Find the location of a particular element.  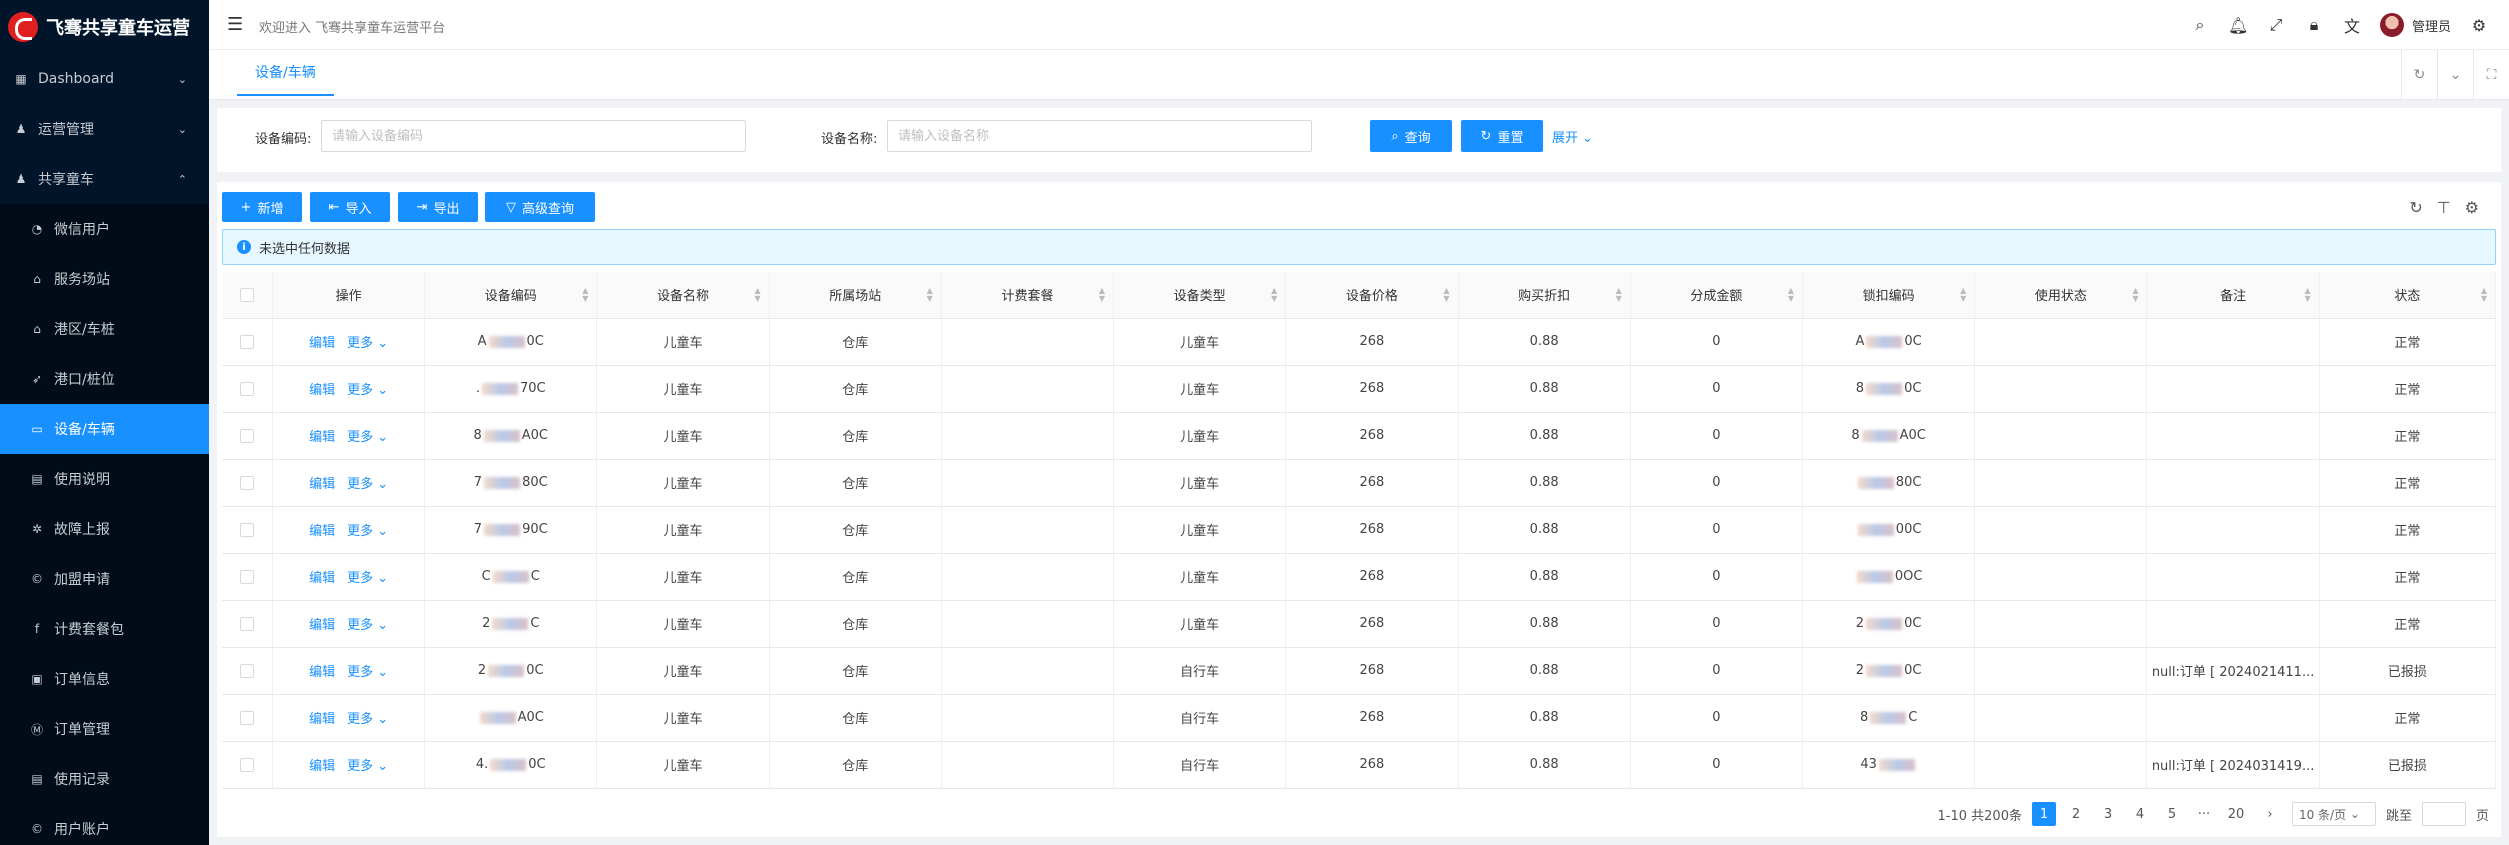

column-header: 购买折扣 ▲ ▼ is located at coordinates (1544, 295).